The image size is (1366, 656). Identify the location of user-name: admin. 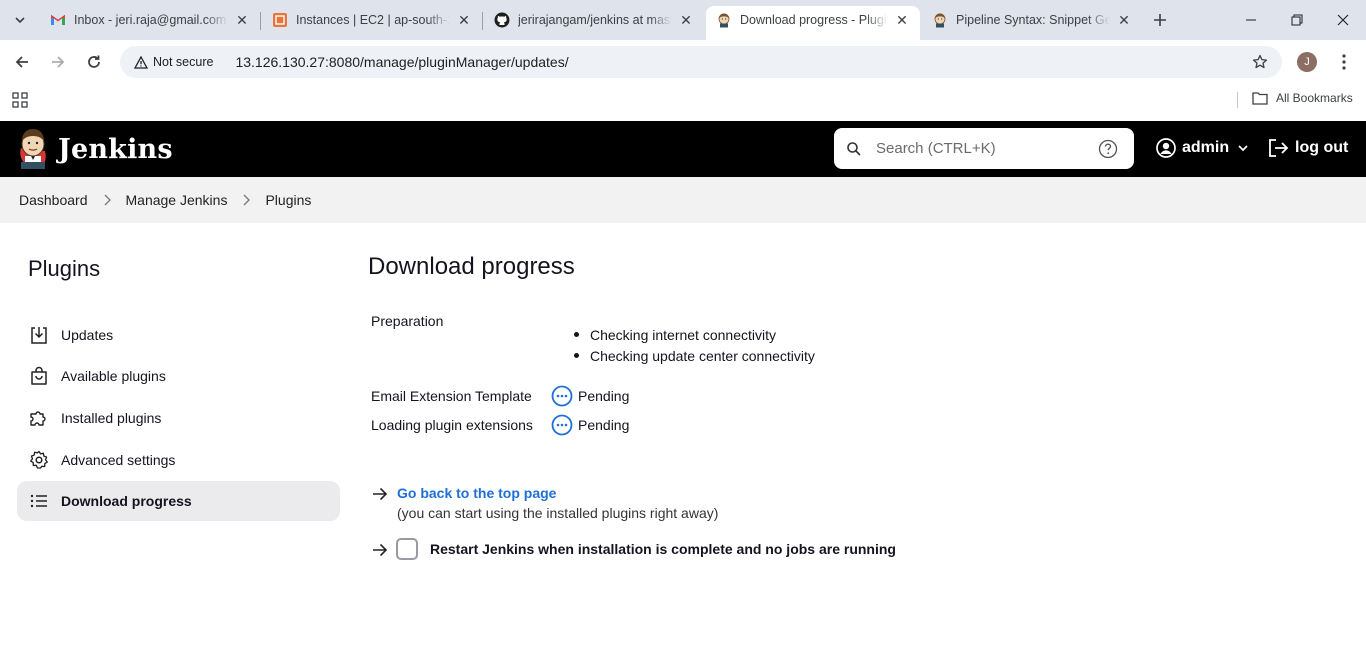
(1206, 147).